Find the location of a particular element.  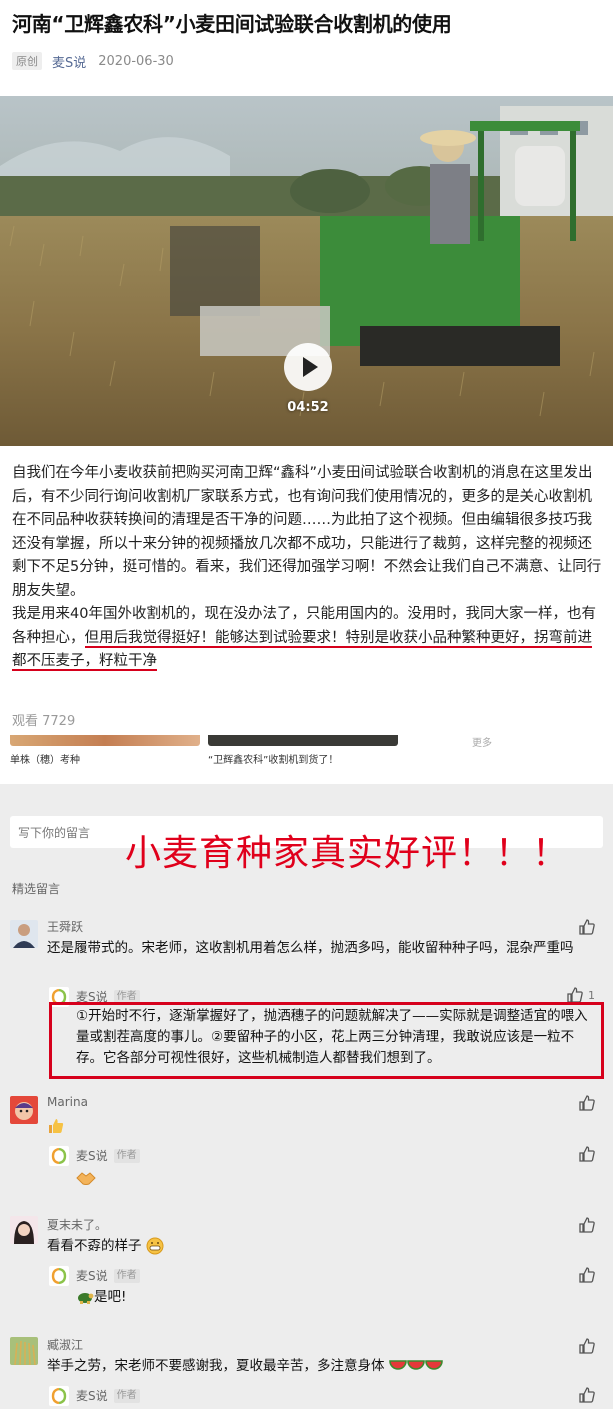

promo-overlay-text: 小麦育种家真实好评！！！ is located at coordinates (347, 853).